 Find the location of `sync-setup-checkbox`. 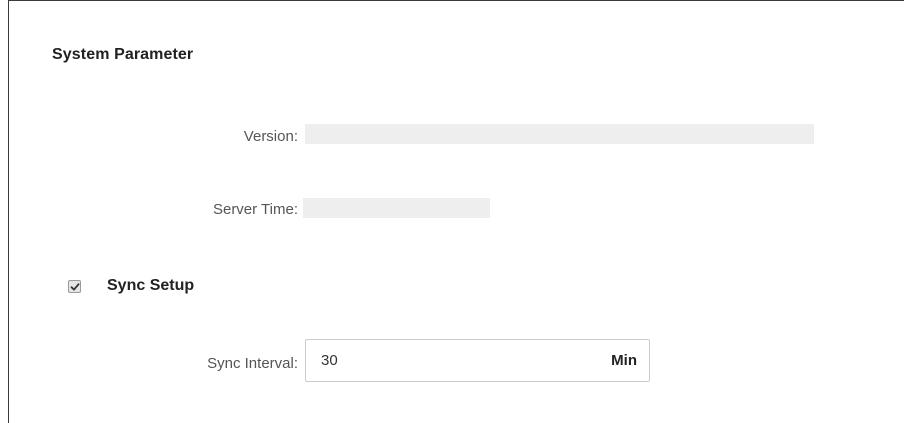

sync-setup-checkbox is located at coordinates (74, 286).